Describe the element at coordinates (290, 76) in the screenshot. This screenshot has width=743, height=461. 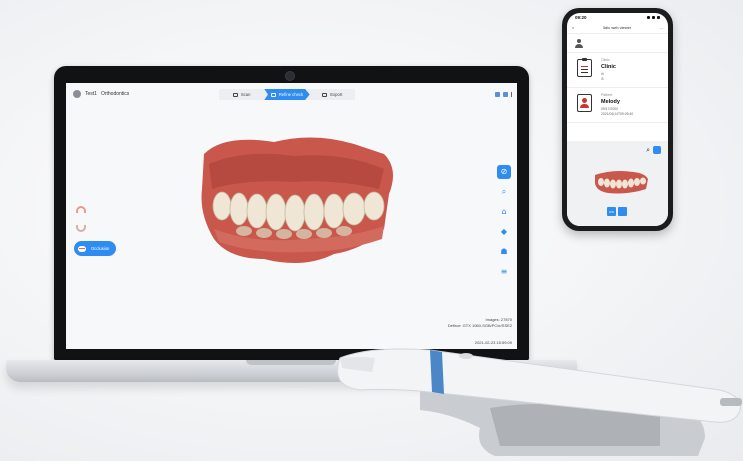
I see `camera-icon` at that location.